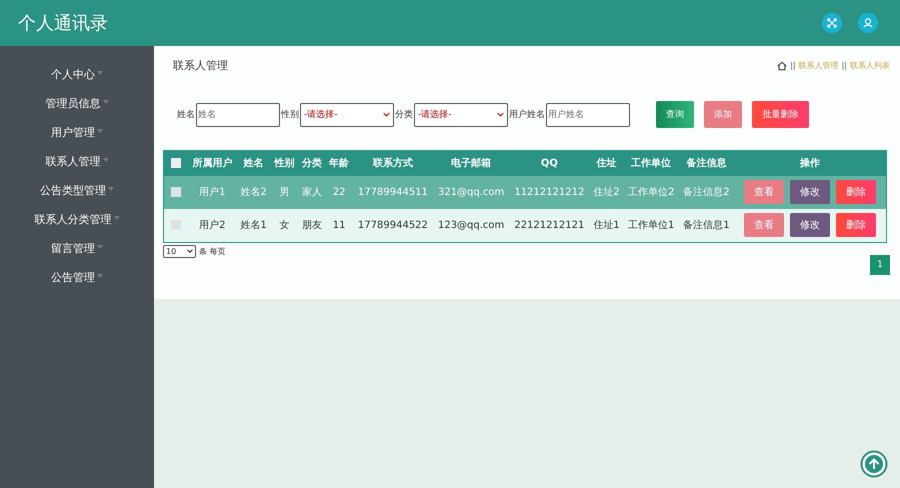  What do you see at coordinates (179, 251) in the screenshot?
I see `page-size-select: 10` at bounding box center [179, 251].